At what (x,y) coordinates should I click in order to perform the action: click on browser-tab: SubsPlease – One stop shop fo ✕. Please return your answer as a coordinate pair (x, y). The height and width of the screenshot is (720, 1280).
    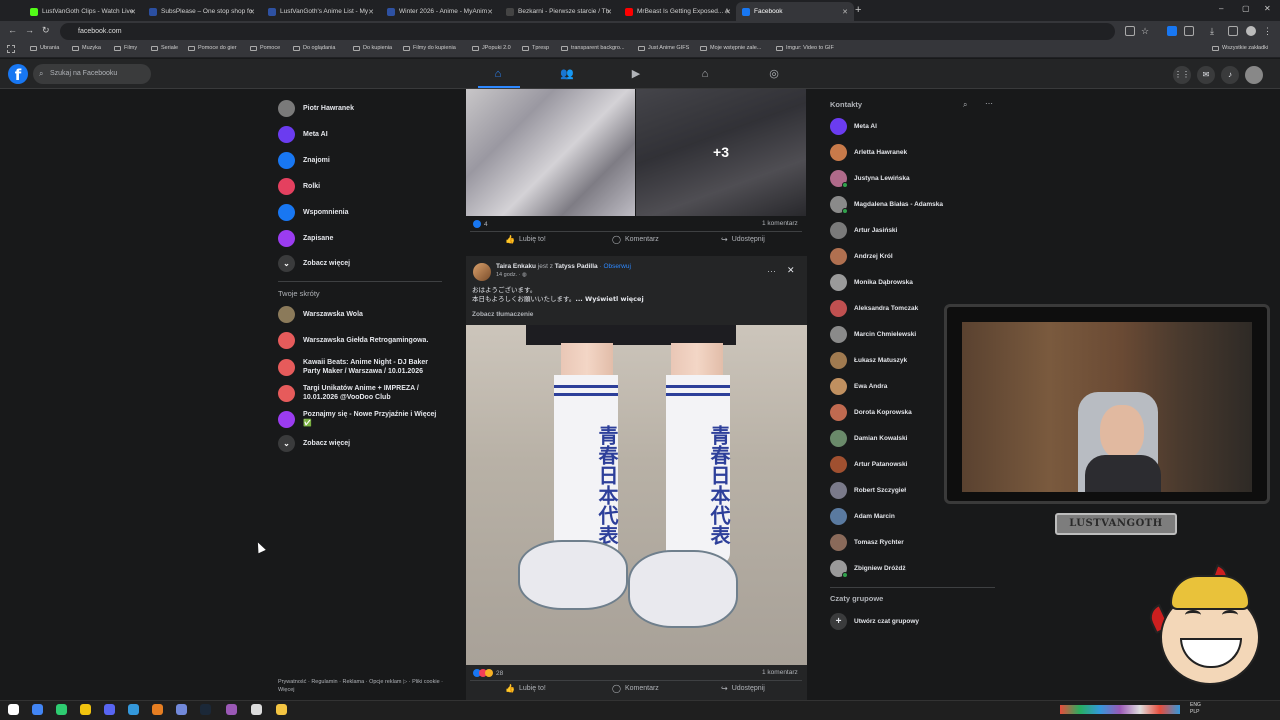
    Looking at the image, I should click on (202, 11).